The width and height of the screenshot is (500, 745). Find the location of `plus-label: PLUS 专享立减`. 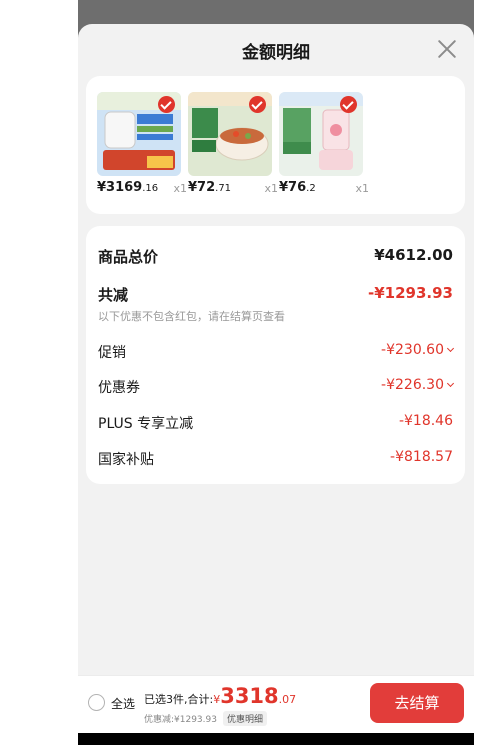

plus-label: PLUS 专享立减 is located at coordinates (146, 424).